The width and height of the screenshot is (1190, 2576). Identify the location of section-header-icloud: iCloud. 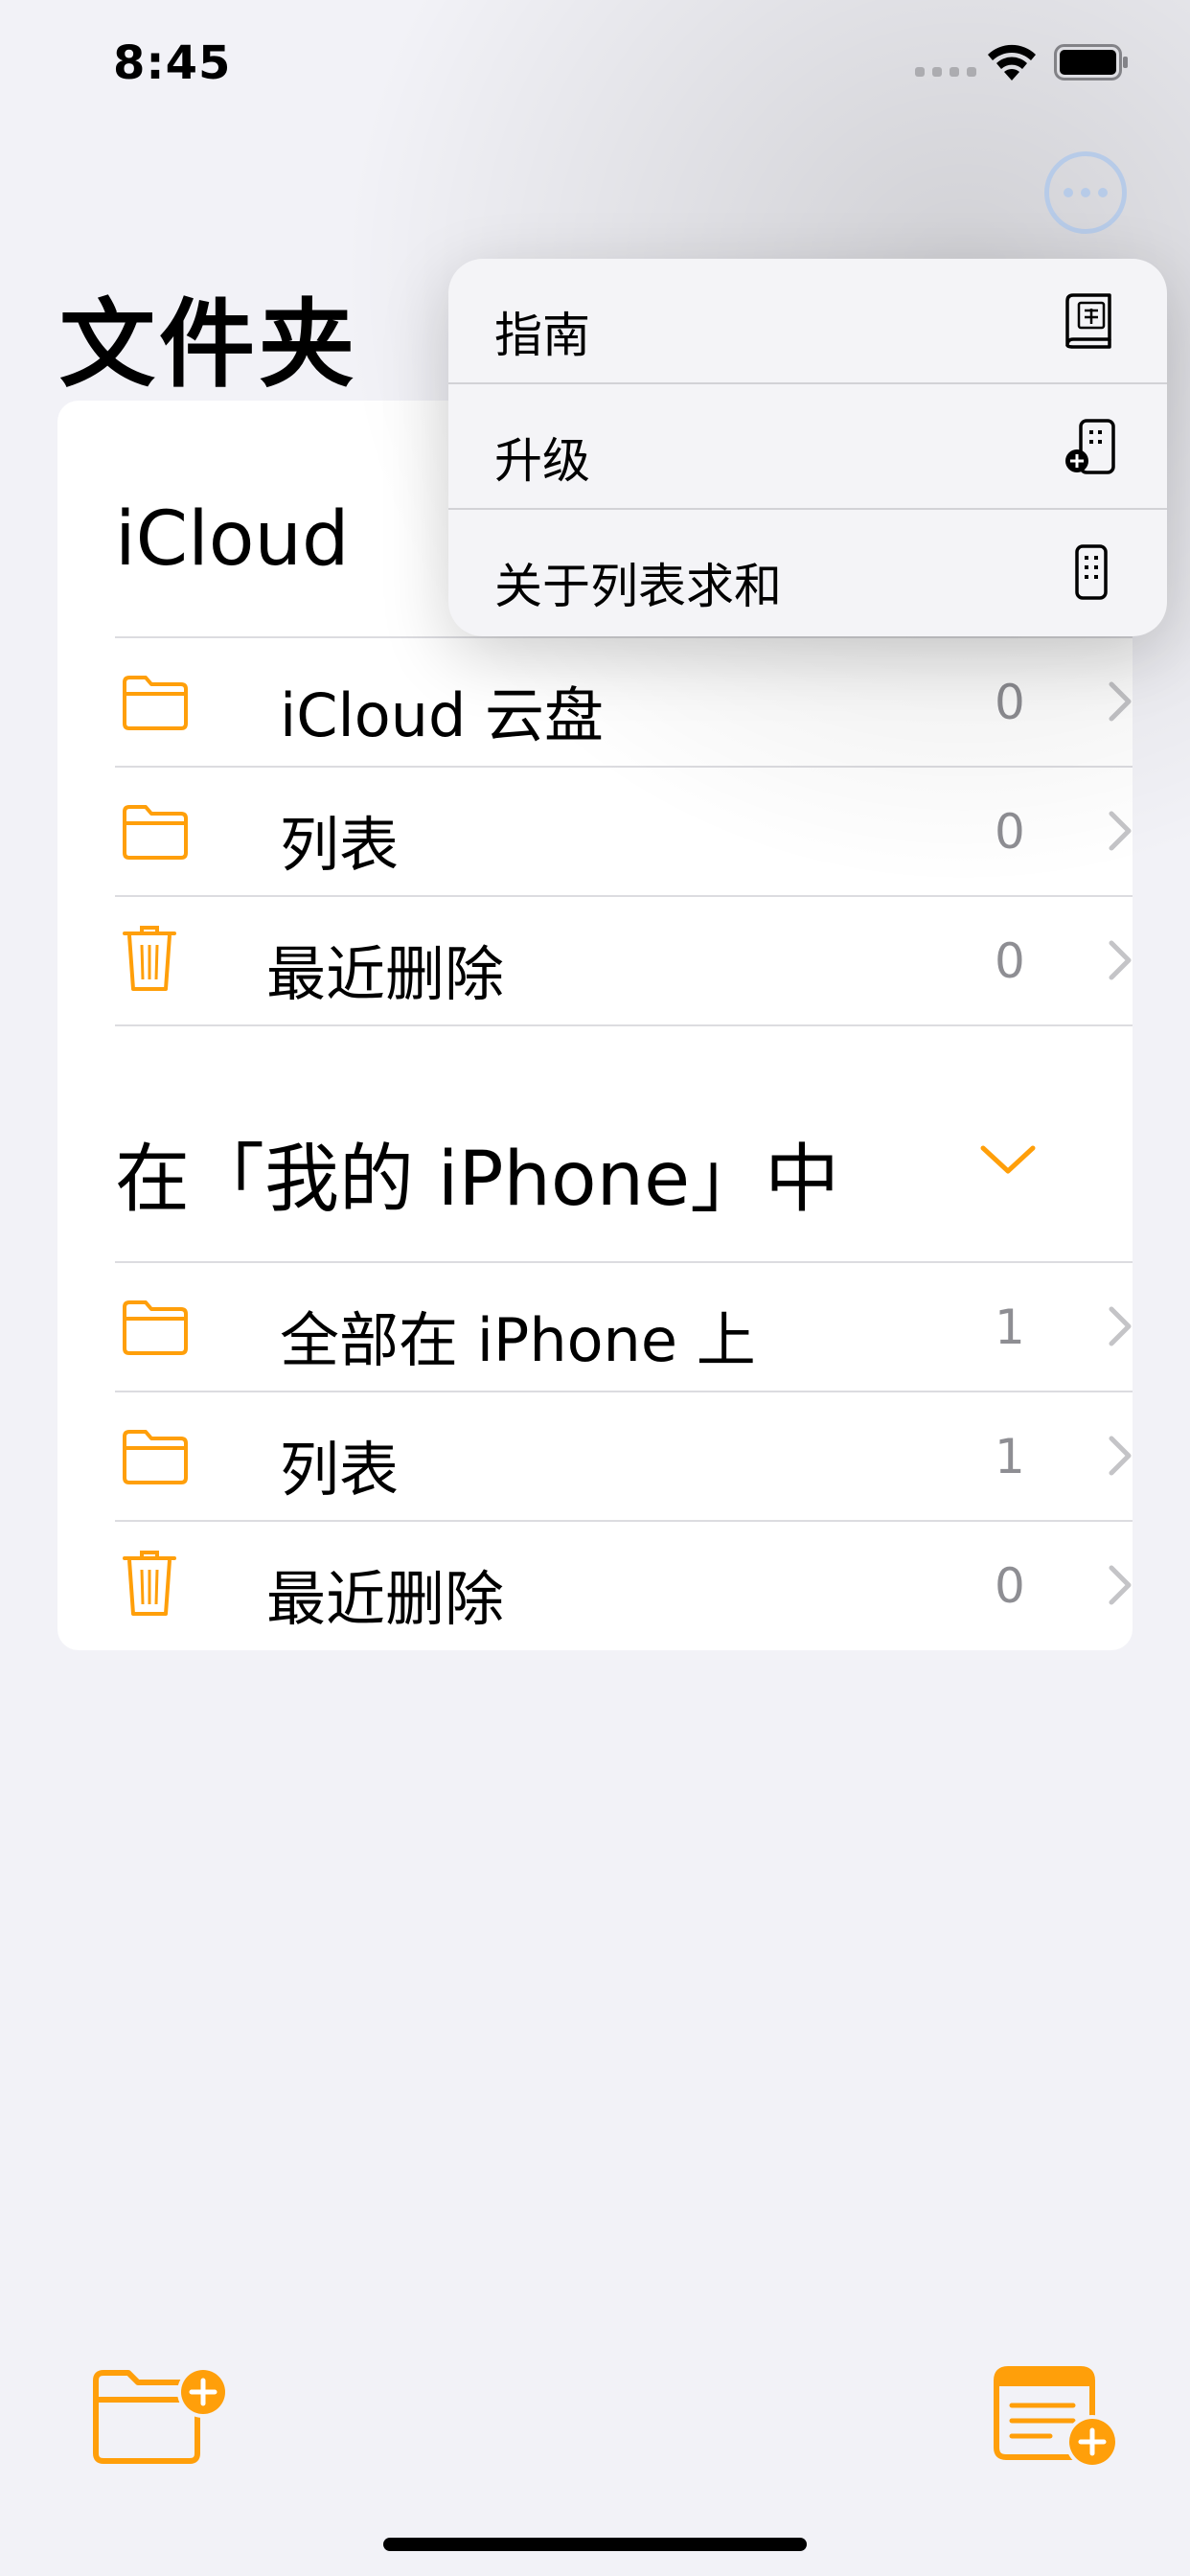
(232, 539).